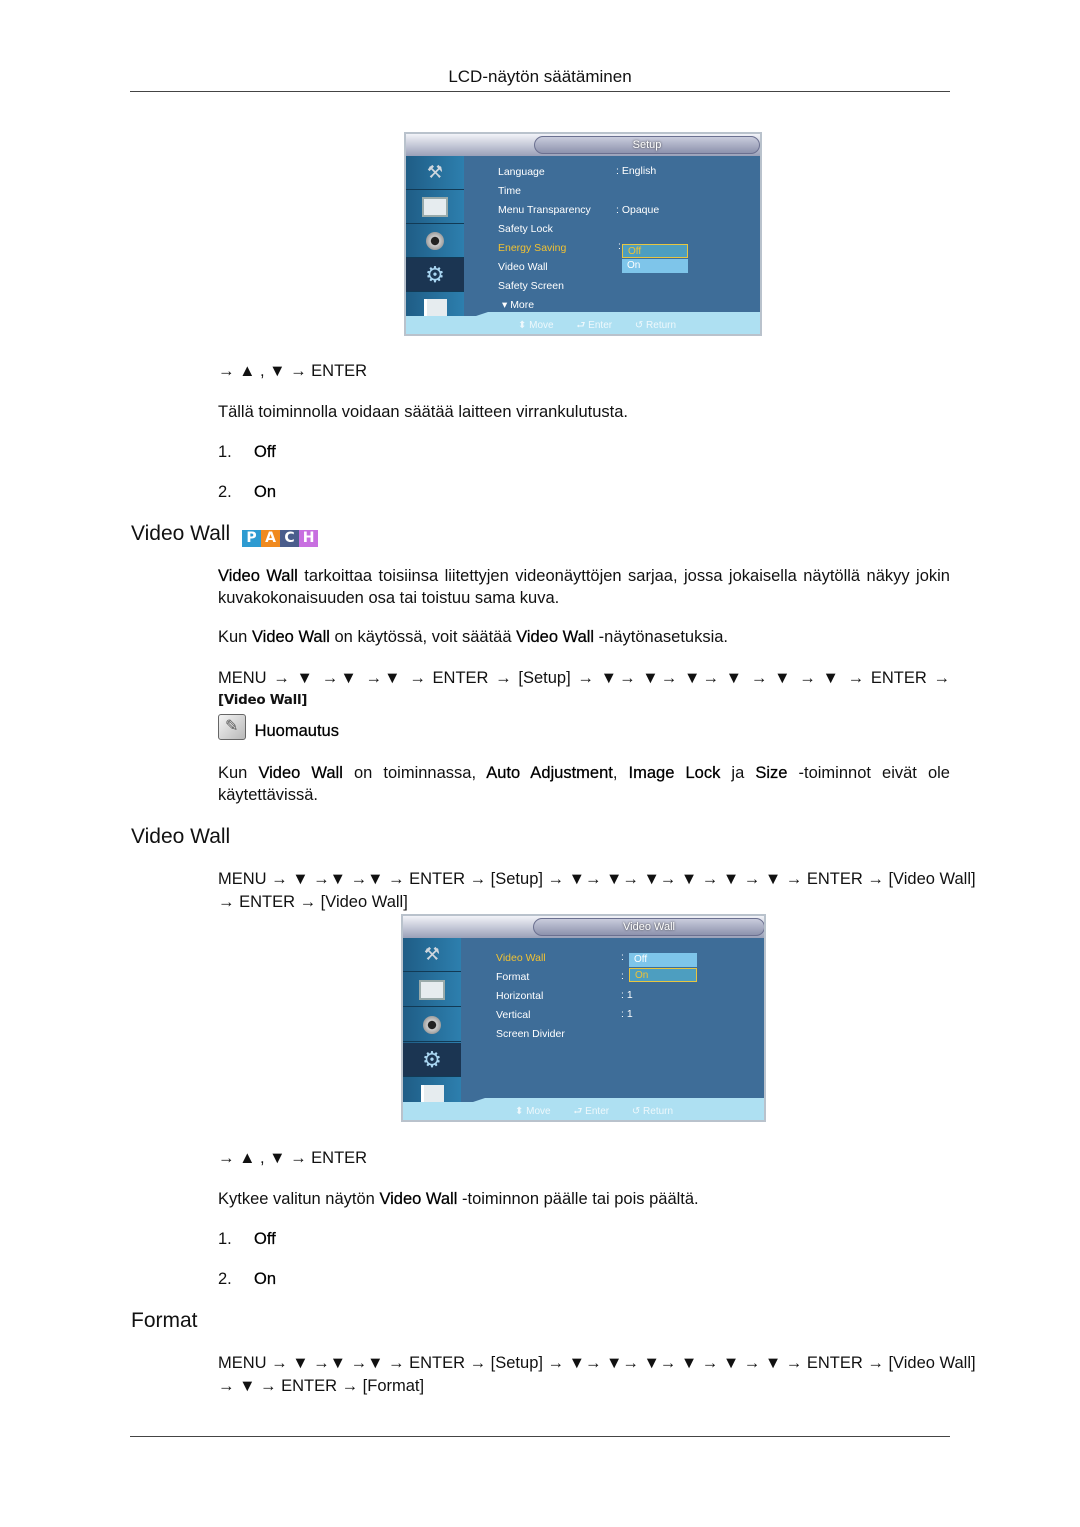 The height and width of the screenshot is (1527, 1080). I want to click on osd-item: Video Wall, so click(523, 267).